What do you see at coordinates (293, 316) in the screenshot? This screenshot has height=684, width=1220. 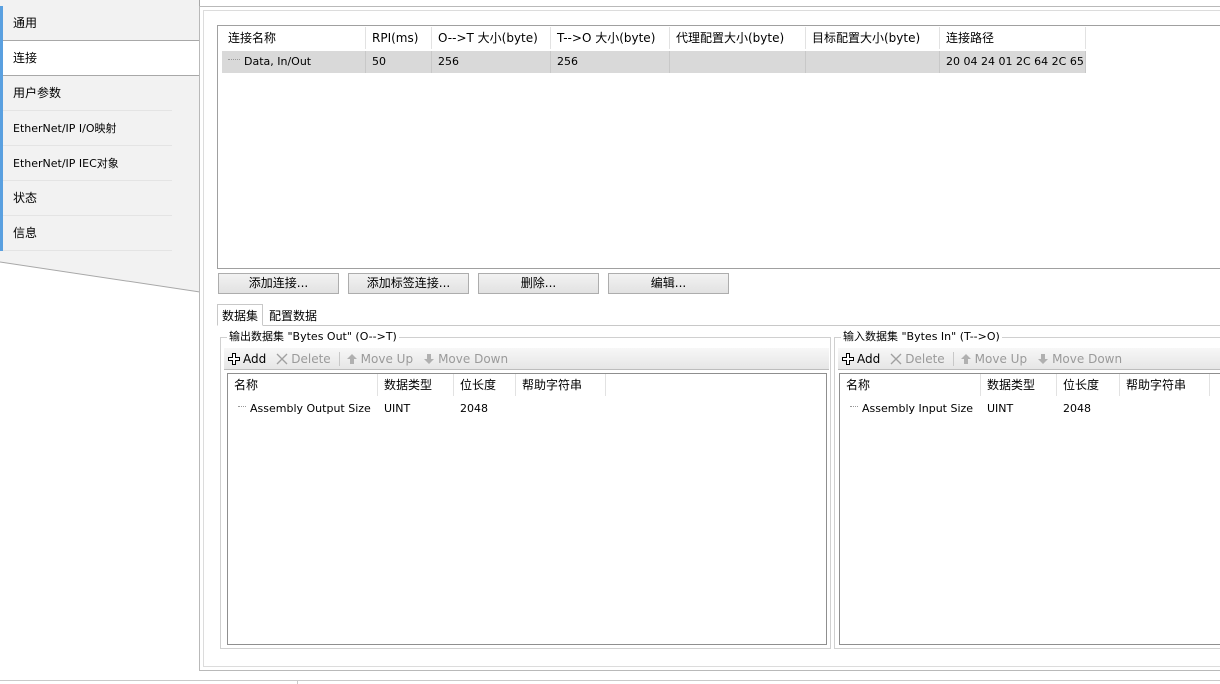 I see `tab-config-data: 配置数据` at bounding box center [293, 316].